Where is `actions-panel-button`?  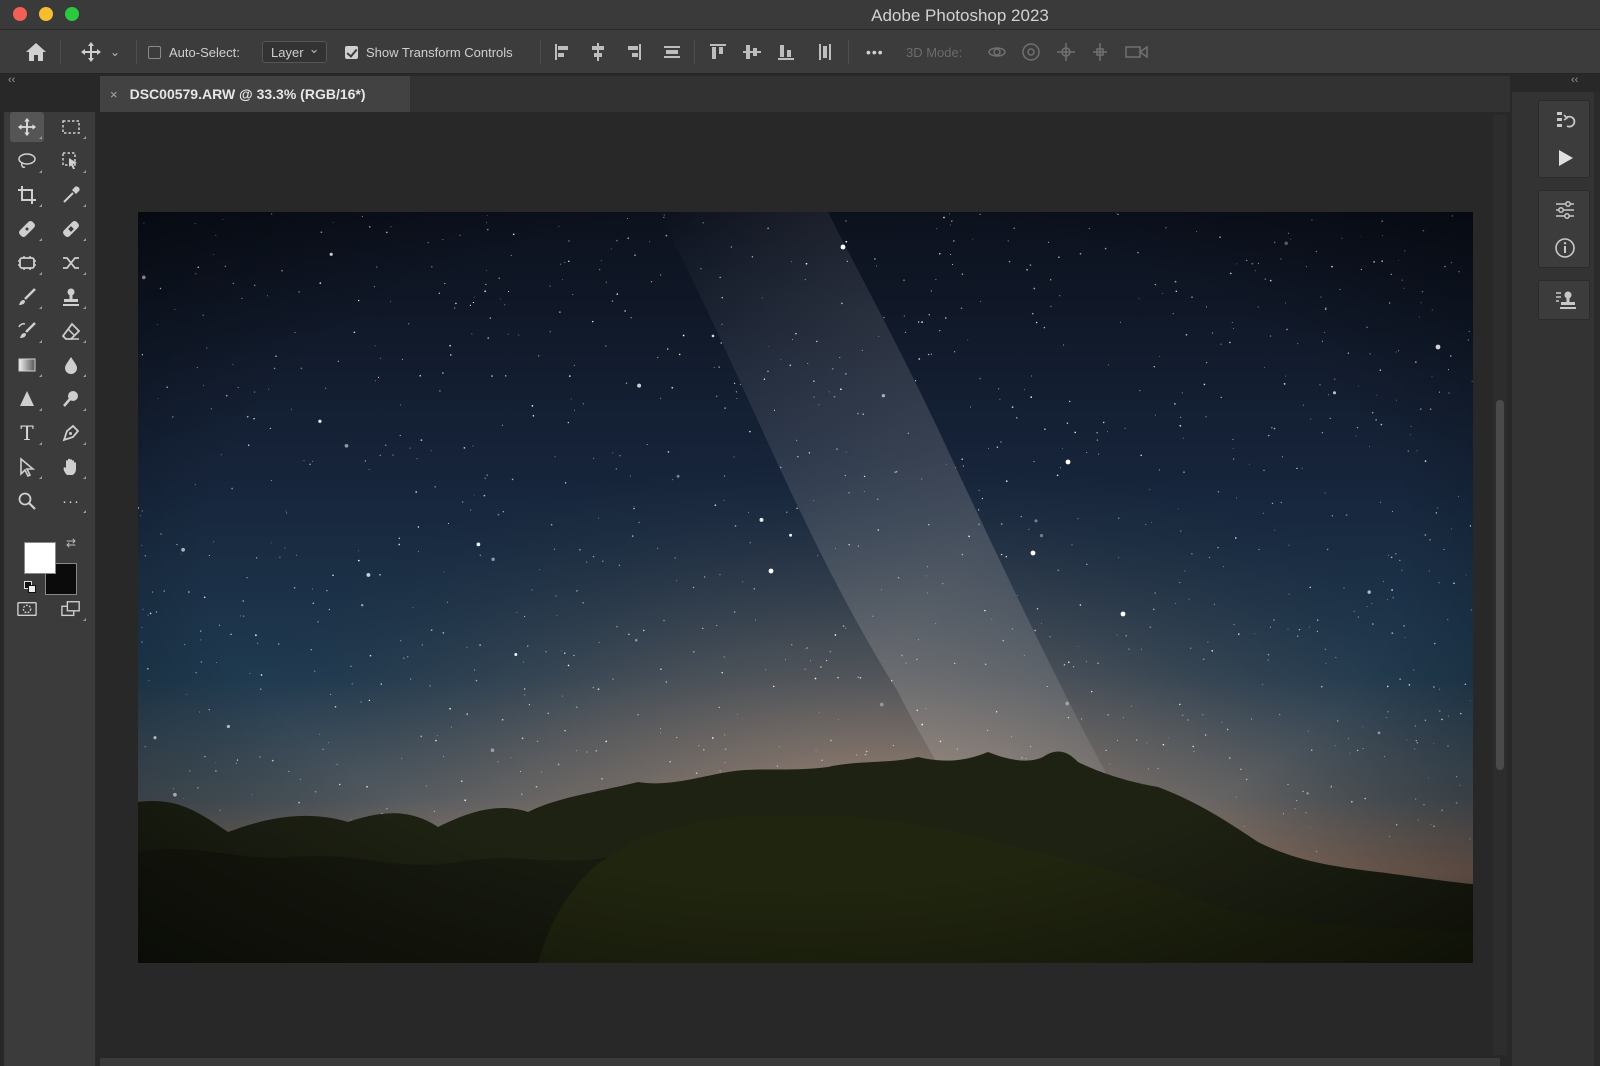 actions-panel-button is located at coordinates (1565, 158).